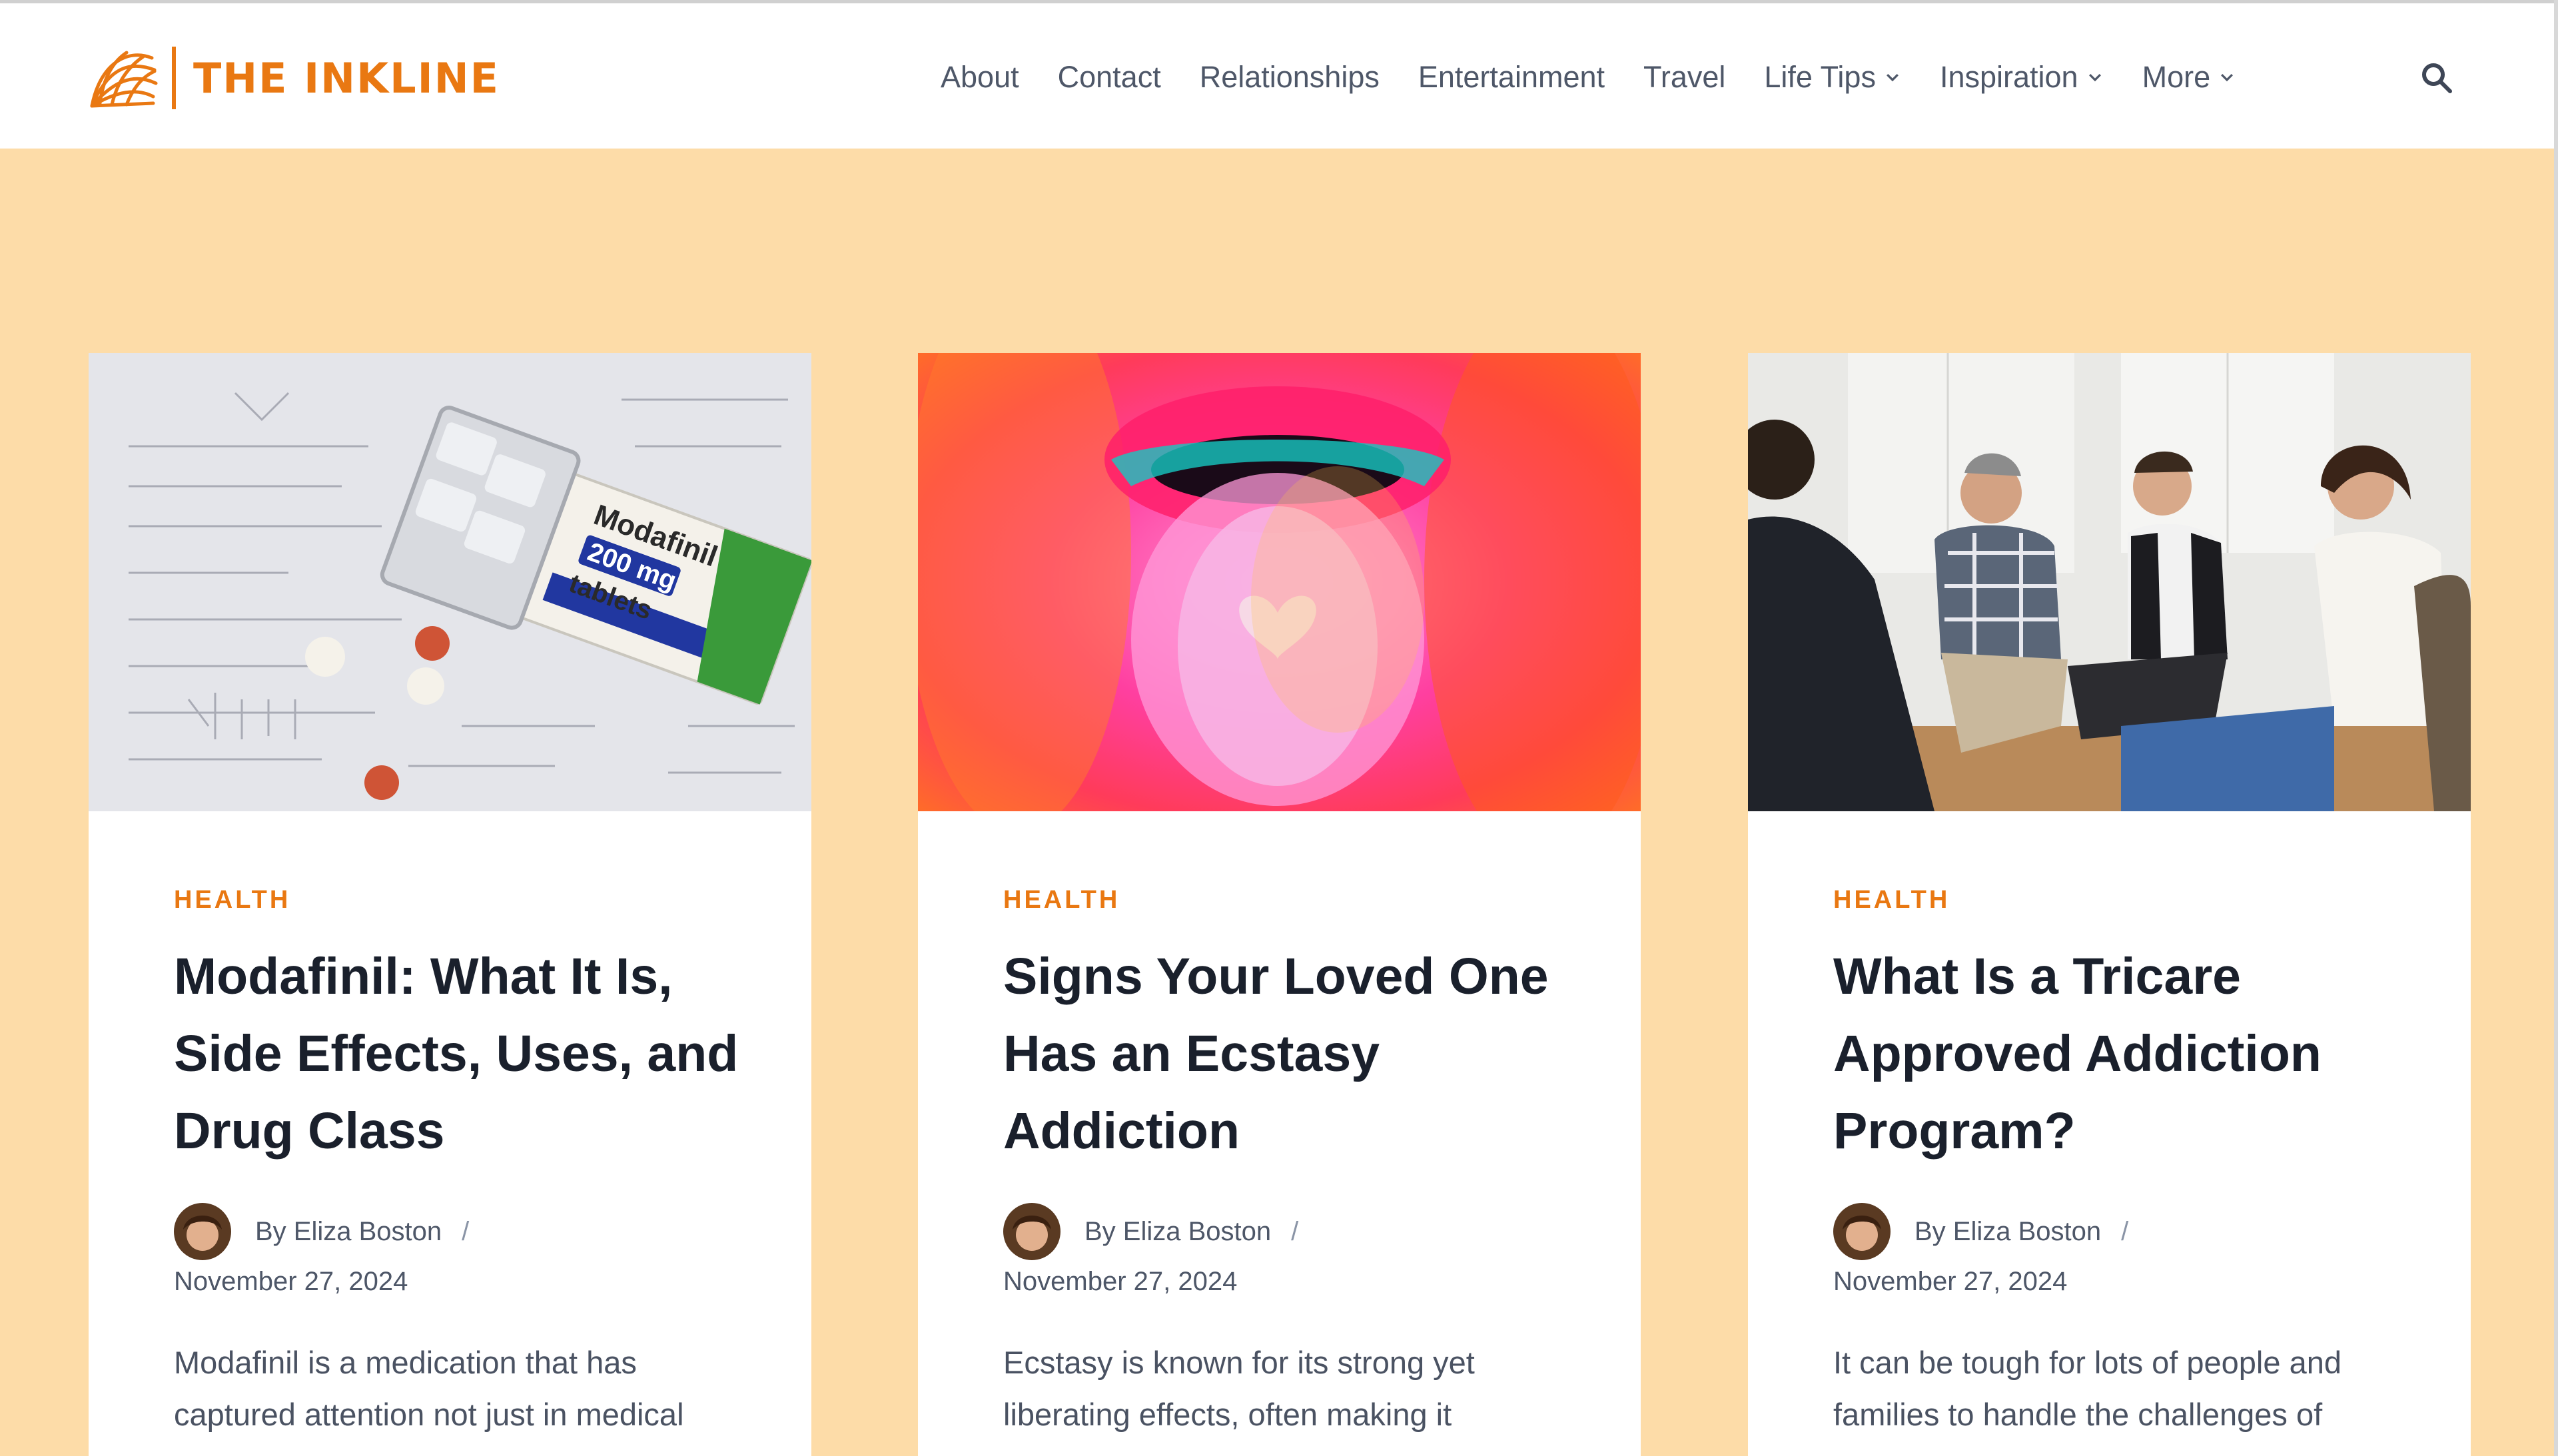 The height and width of the screenshot is (1456, 2558). I want to click on site-logo: THE INKLINE, so click(293, 78).